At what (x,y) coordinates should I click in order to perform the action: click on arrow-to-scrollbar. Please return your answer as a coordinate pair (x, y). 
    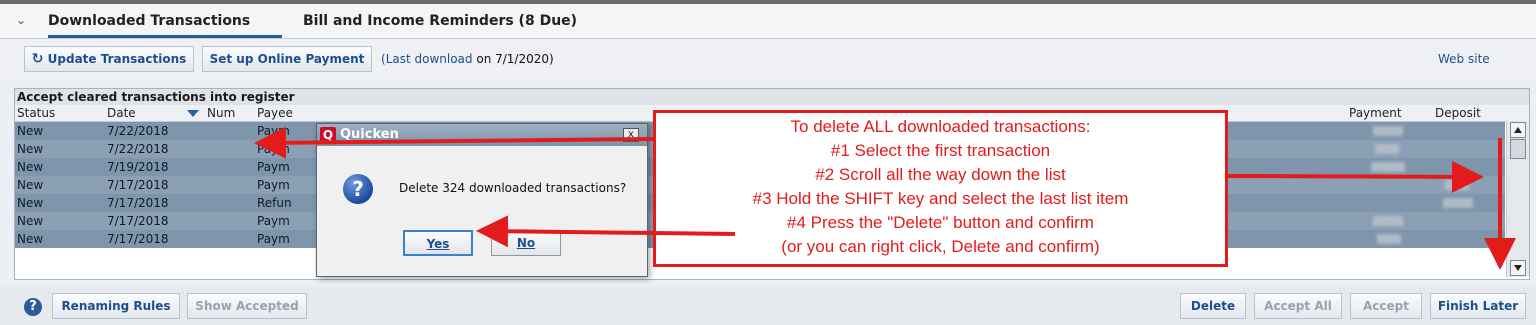
    Looking at the image, I should click on (1355, 176).